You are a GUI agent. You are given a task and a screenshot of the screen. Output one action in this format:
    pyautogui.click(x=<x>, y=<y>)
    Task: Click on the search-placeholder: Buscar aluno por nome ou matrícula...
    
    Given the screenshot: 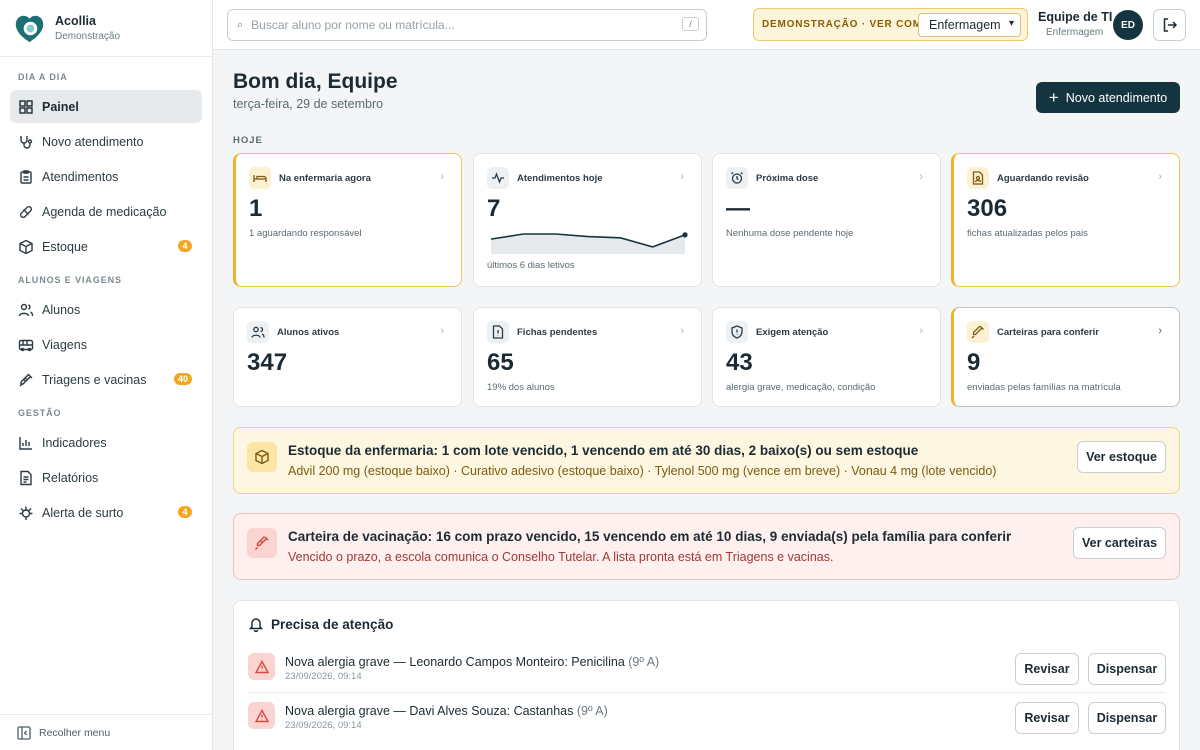 What is the action you would take?
    pyautogui.click(x=353, y=25)
    